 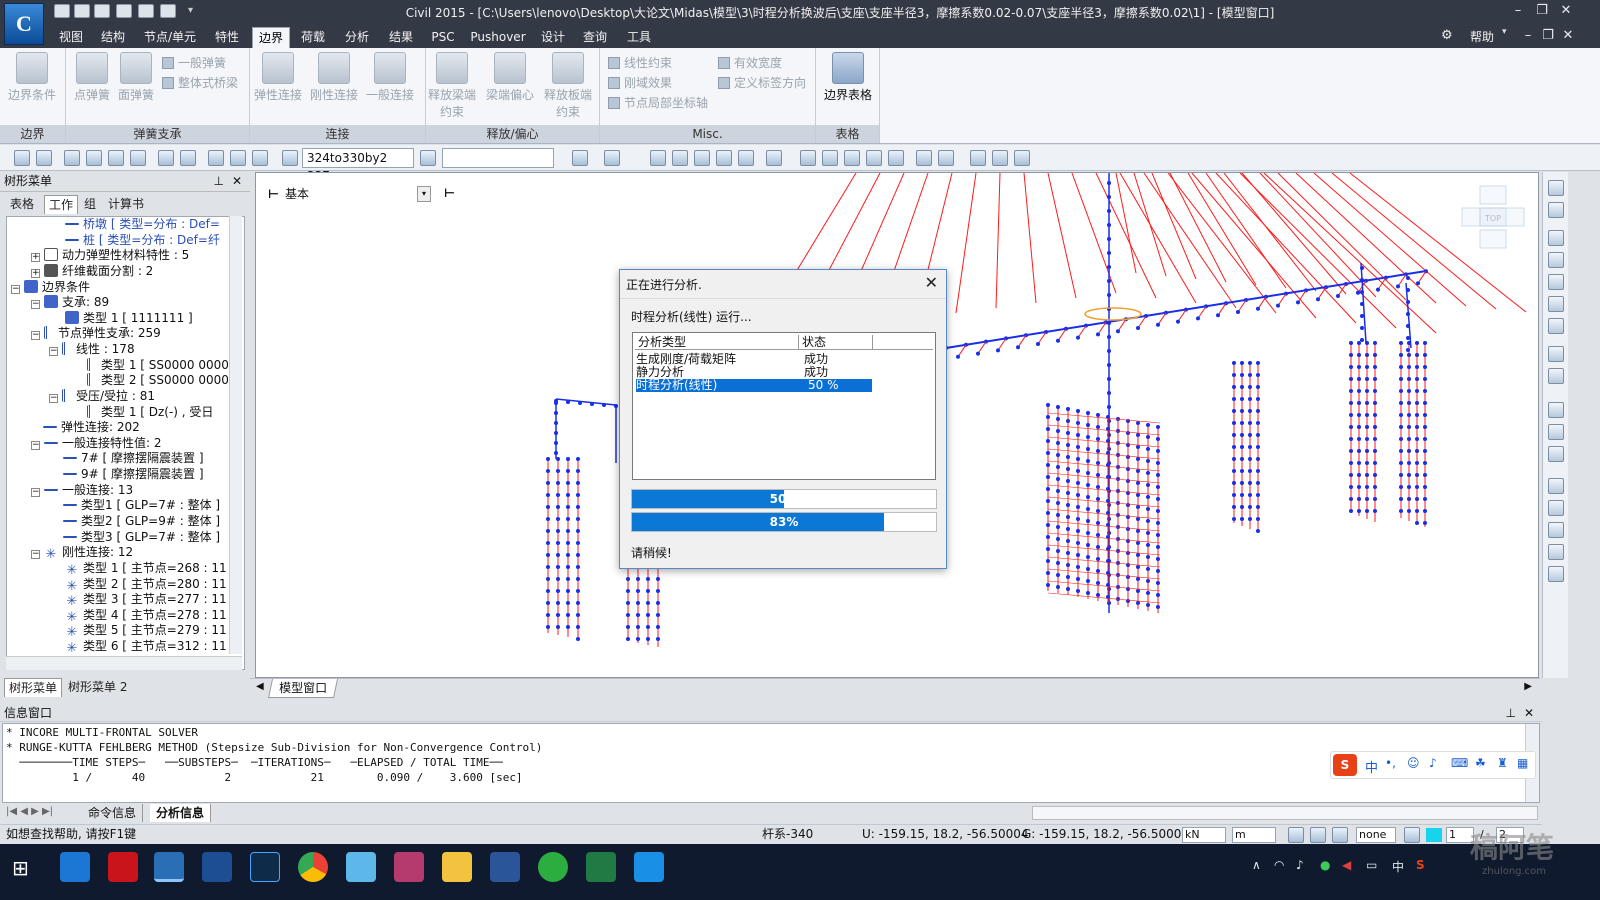 What do you see at coordinates (1345, 765) in the screenshot?
I see `sogou-ime-icon: S` at bounding box center [1345, 765].